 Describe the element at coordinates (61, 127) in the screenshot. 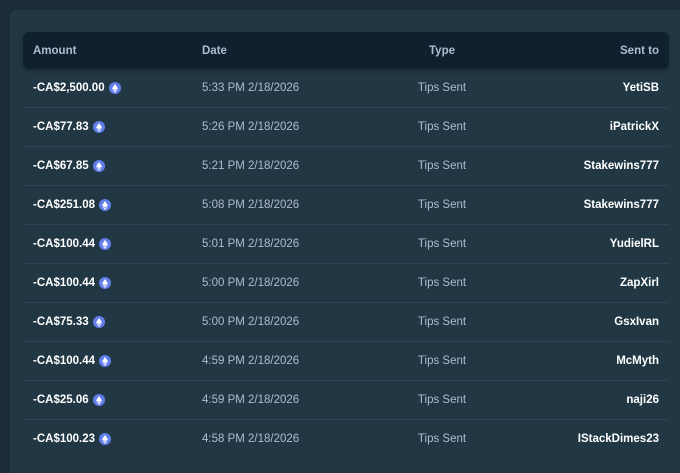

I see `amount-value: -CA$77.83` at that location.